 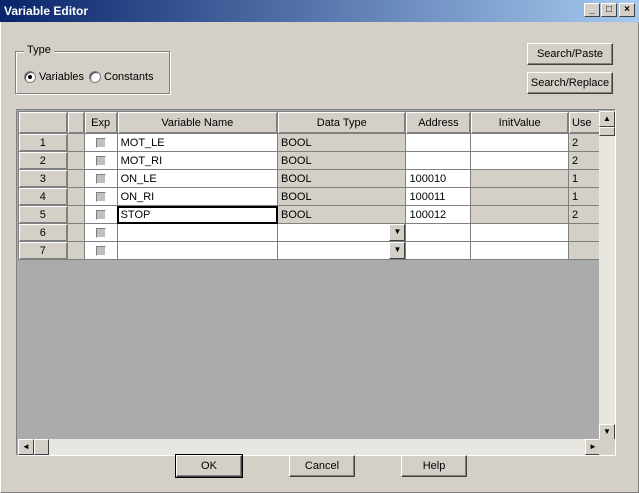 I want to click on table-row: 2 MOT_RI BOOL 2, so click(x=309, y=160).